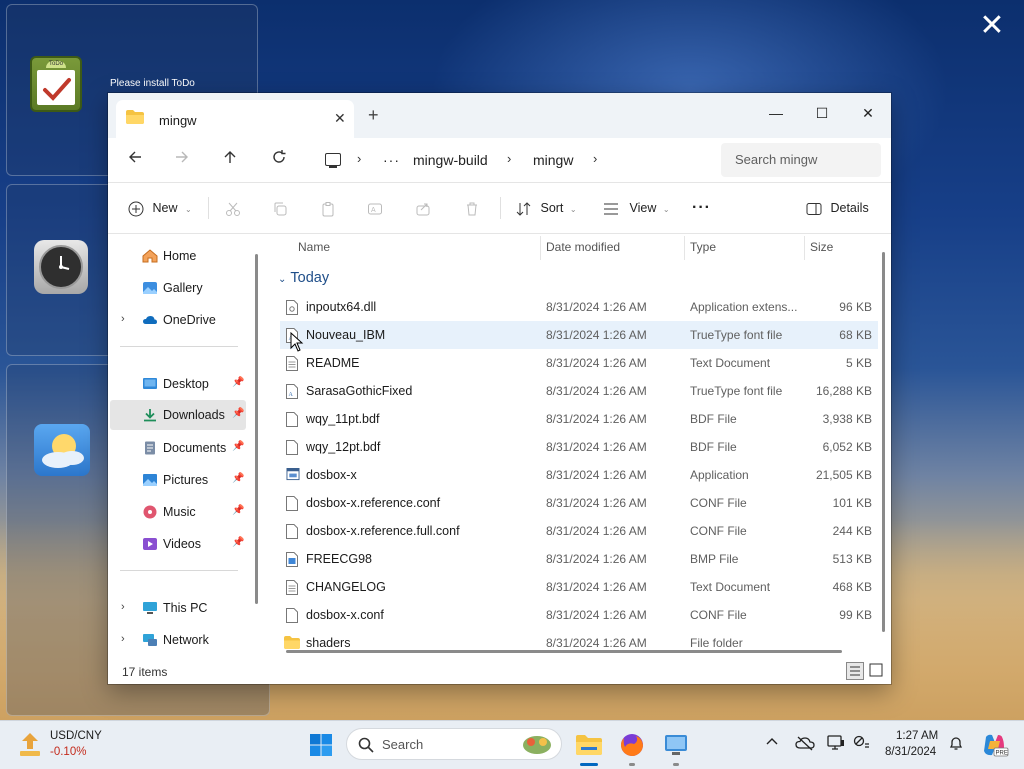 The width and height of the screenshot is (1024, 769). What do you see at coordinates (564, 651) in the screenshot?
I see `horizontal-scrollbar` at bounding box center [564, 651].